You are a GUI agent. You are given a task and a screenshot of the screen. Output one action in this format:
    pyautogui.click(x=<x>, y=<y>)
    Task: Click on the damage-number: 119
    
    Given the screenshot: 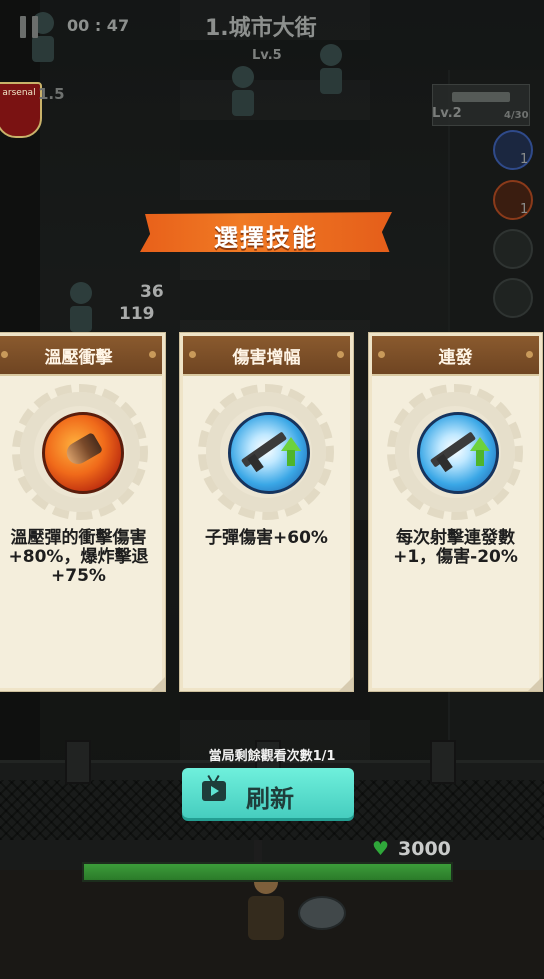 What is the action you would take?
    pyautogui.click(x=137, y=314)
    